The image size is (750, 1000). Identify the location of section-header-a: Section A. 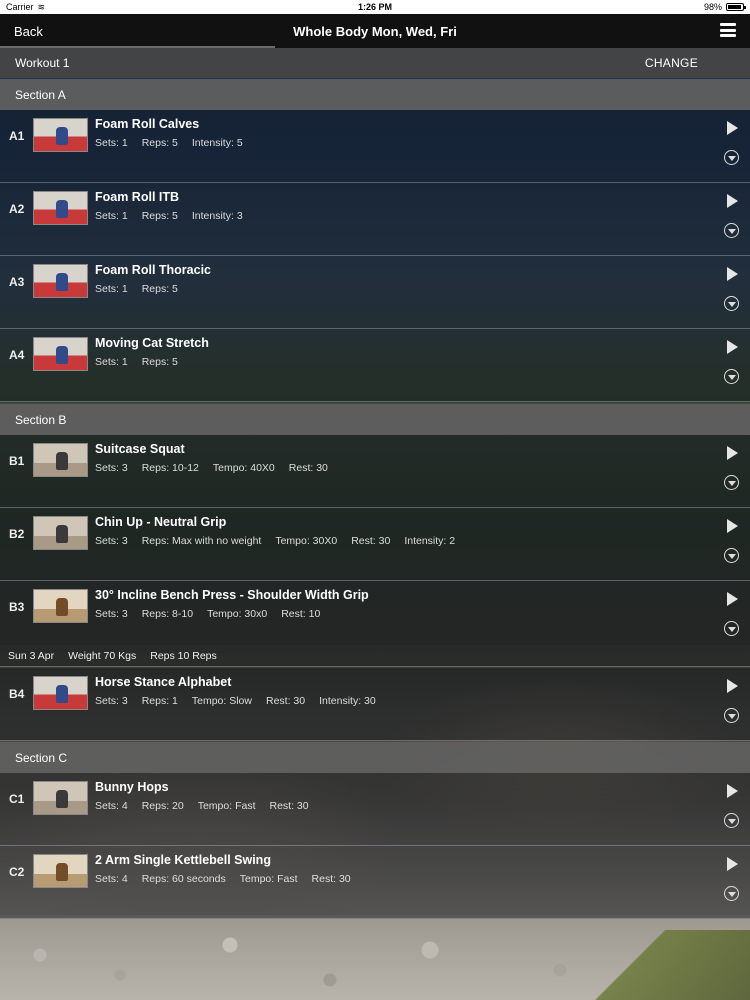
(375, 94).